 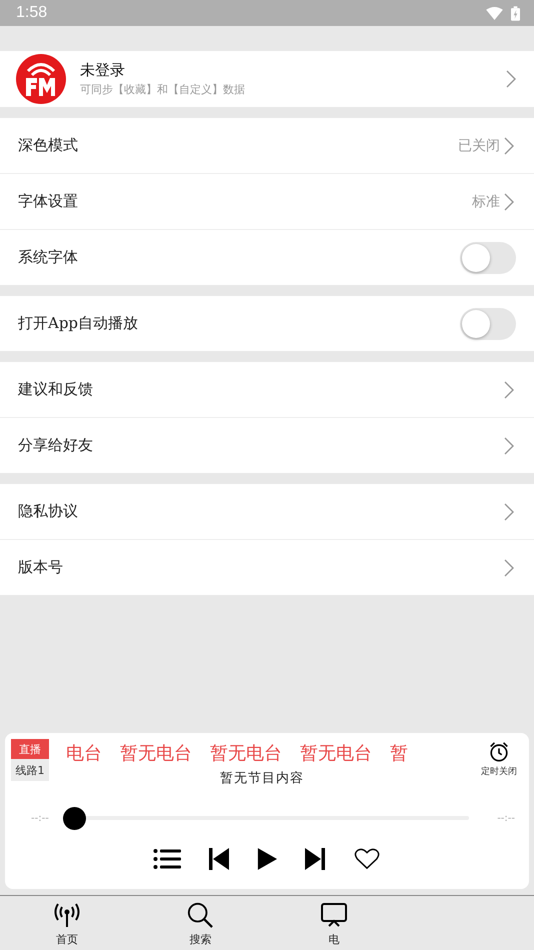 What do you see at coordinates (499, 752) in the screenshot?
I see `alarm-clock-icon` at bounding box center [499, 752].